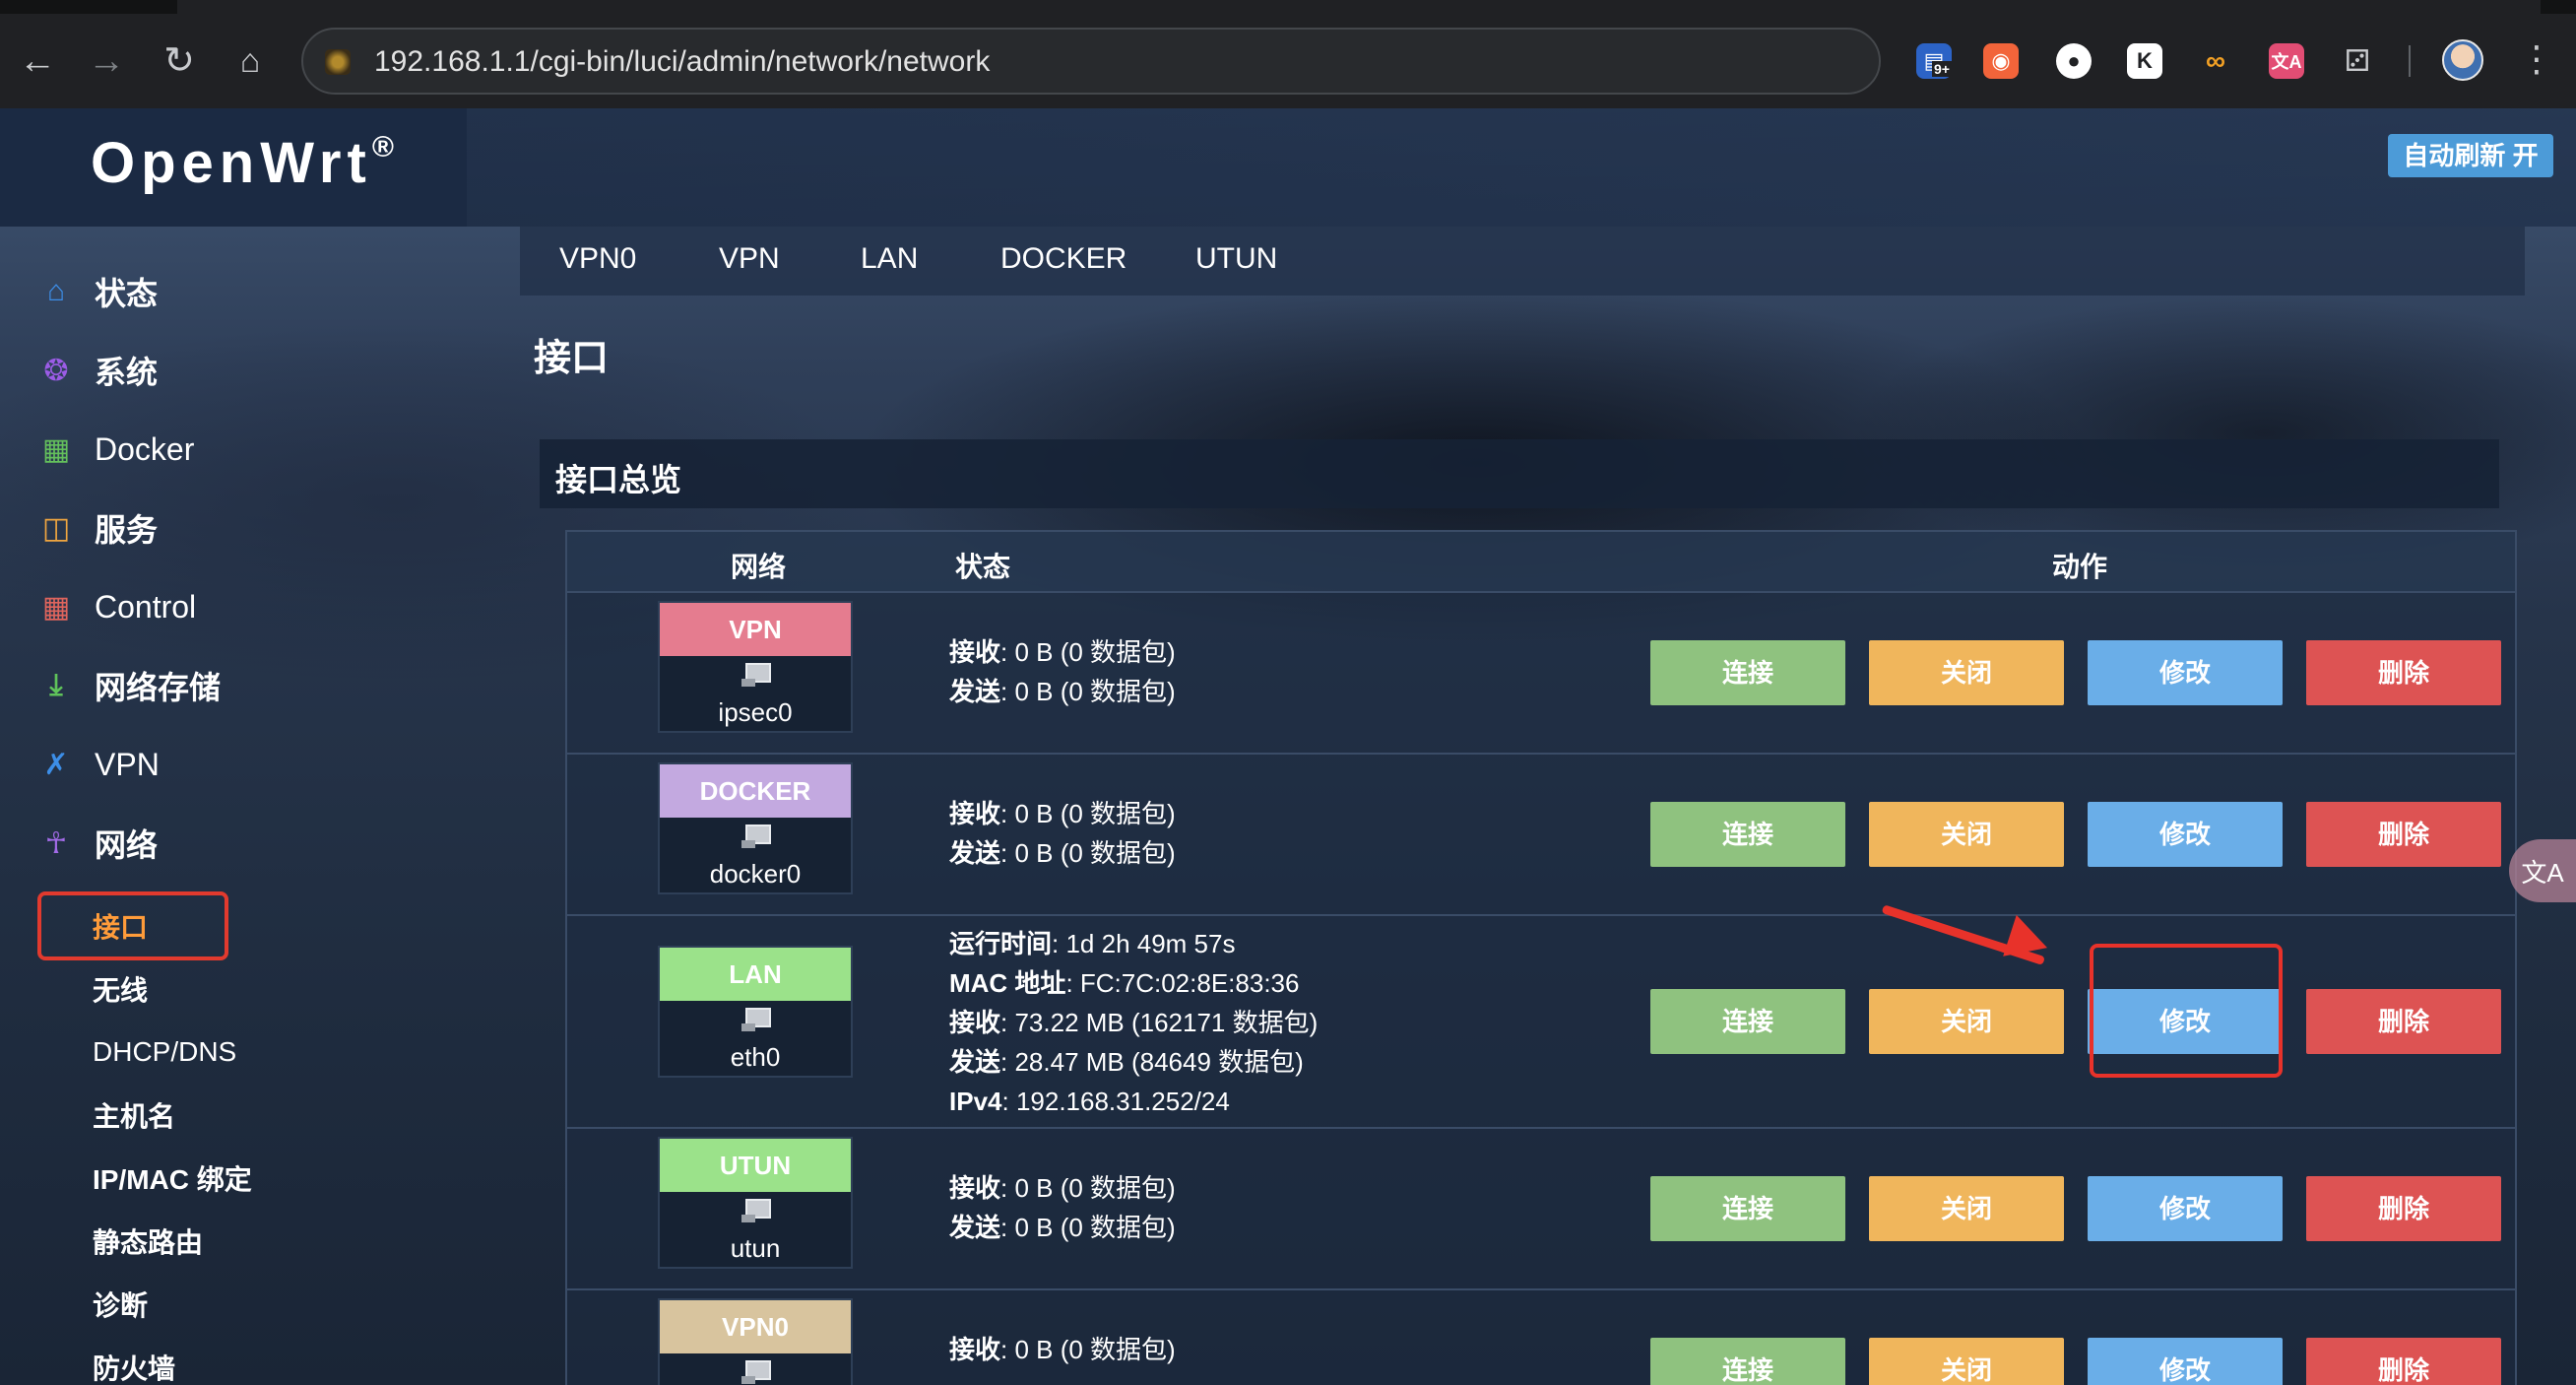 This screenshot has width=2576, height=1385. I want to click on toolbar-divider, so click(2410, 61).